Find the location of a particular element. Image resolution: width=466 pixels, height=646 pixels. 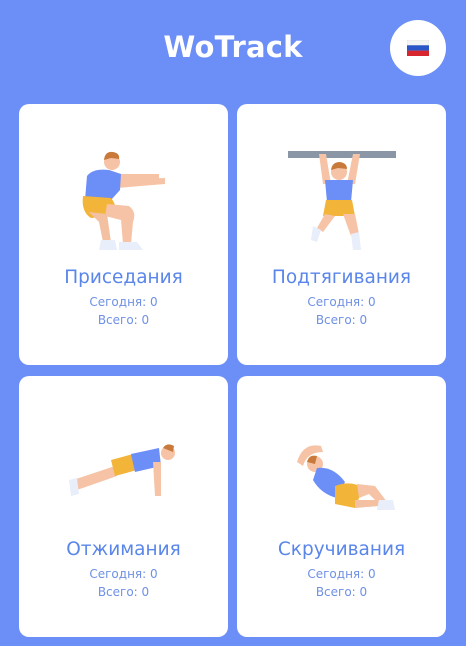

language-button is located at coordinates (418, 48).